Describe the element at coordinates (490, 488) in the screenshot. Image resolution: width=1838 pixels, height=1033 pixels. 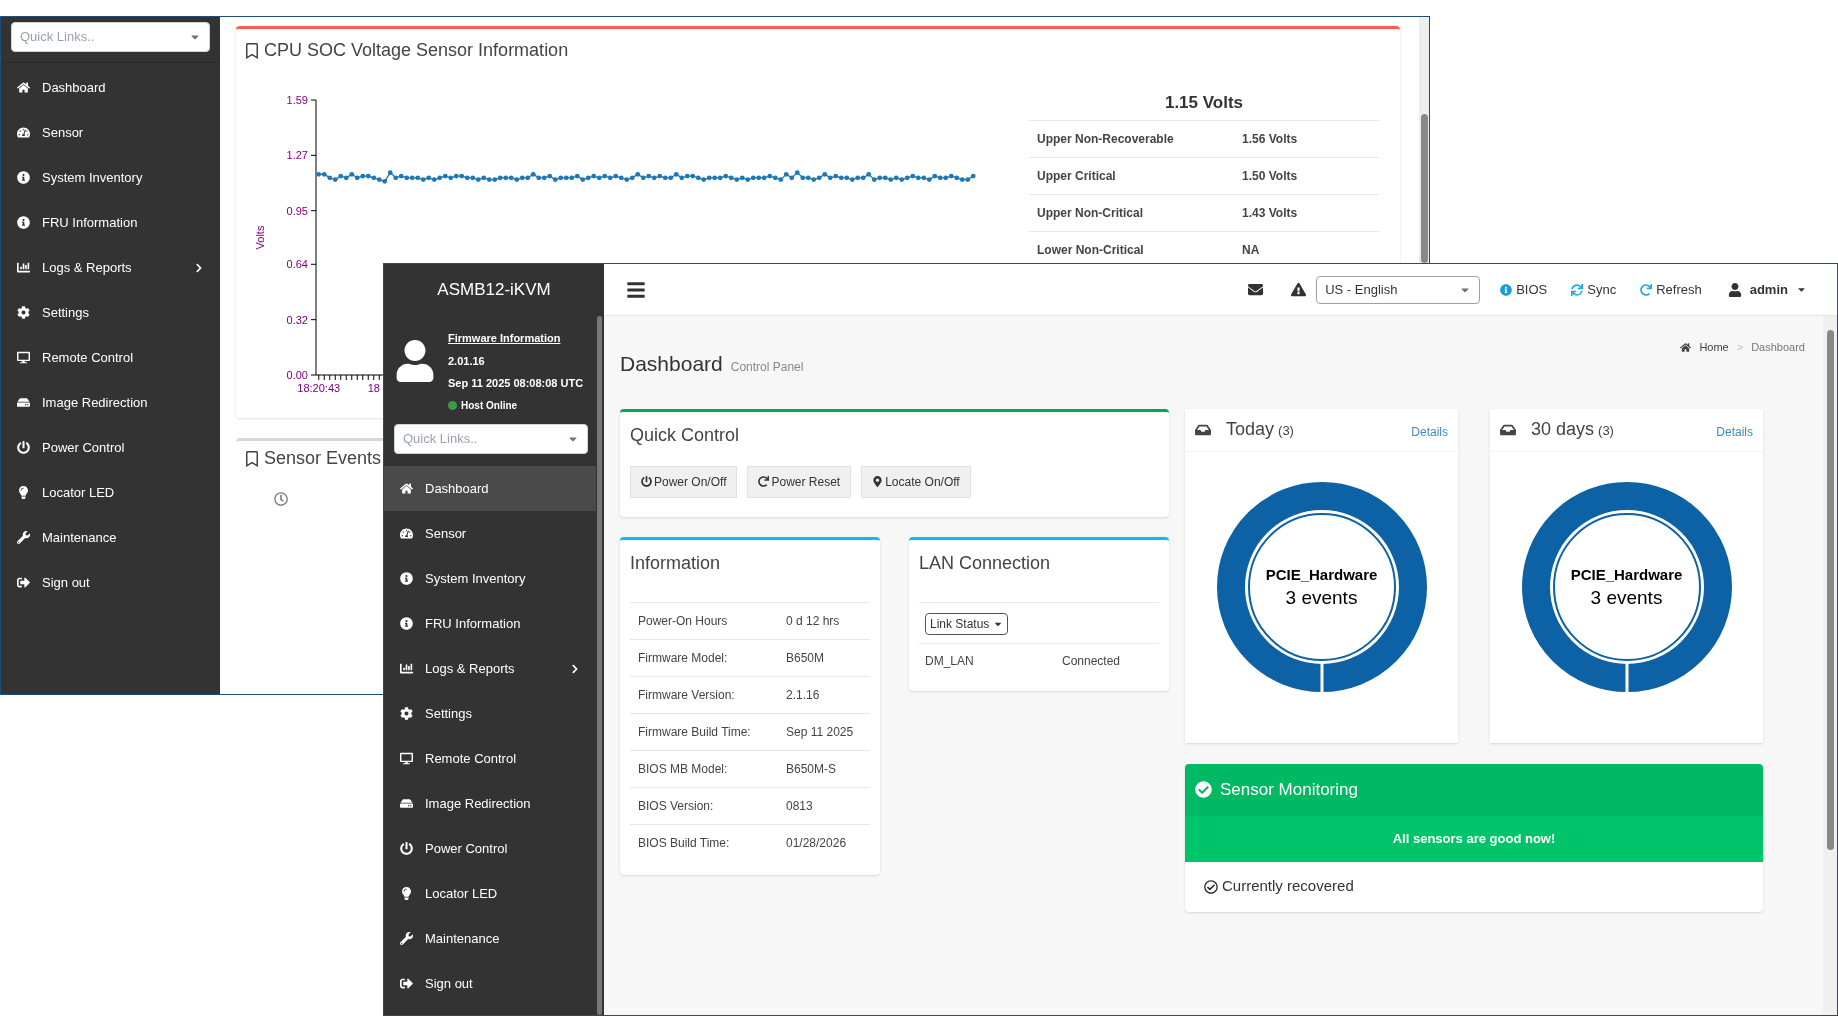
I see `nav-item: Dashboard` at that location.